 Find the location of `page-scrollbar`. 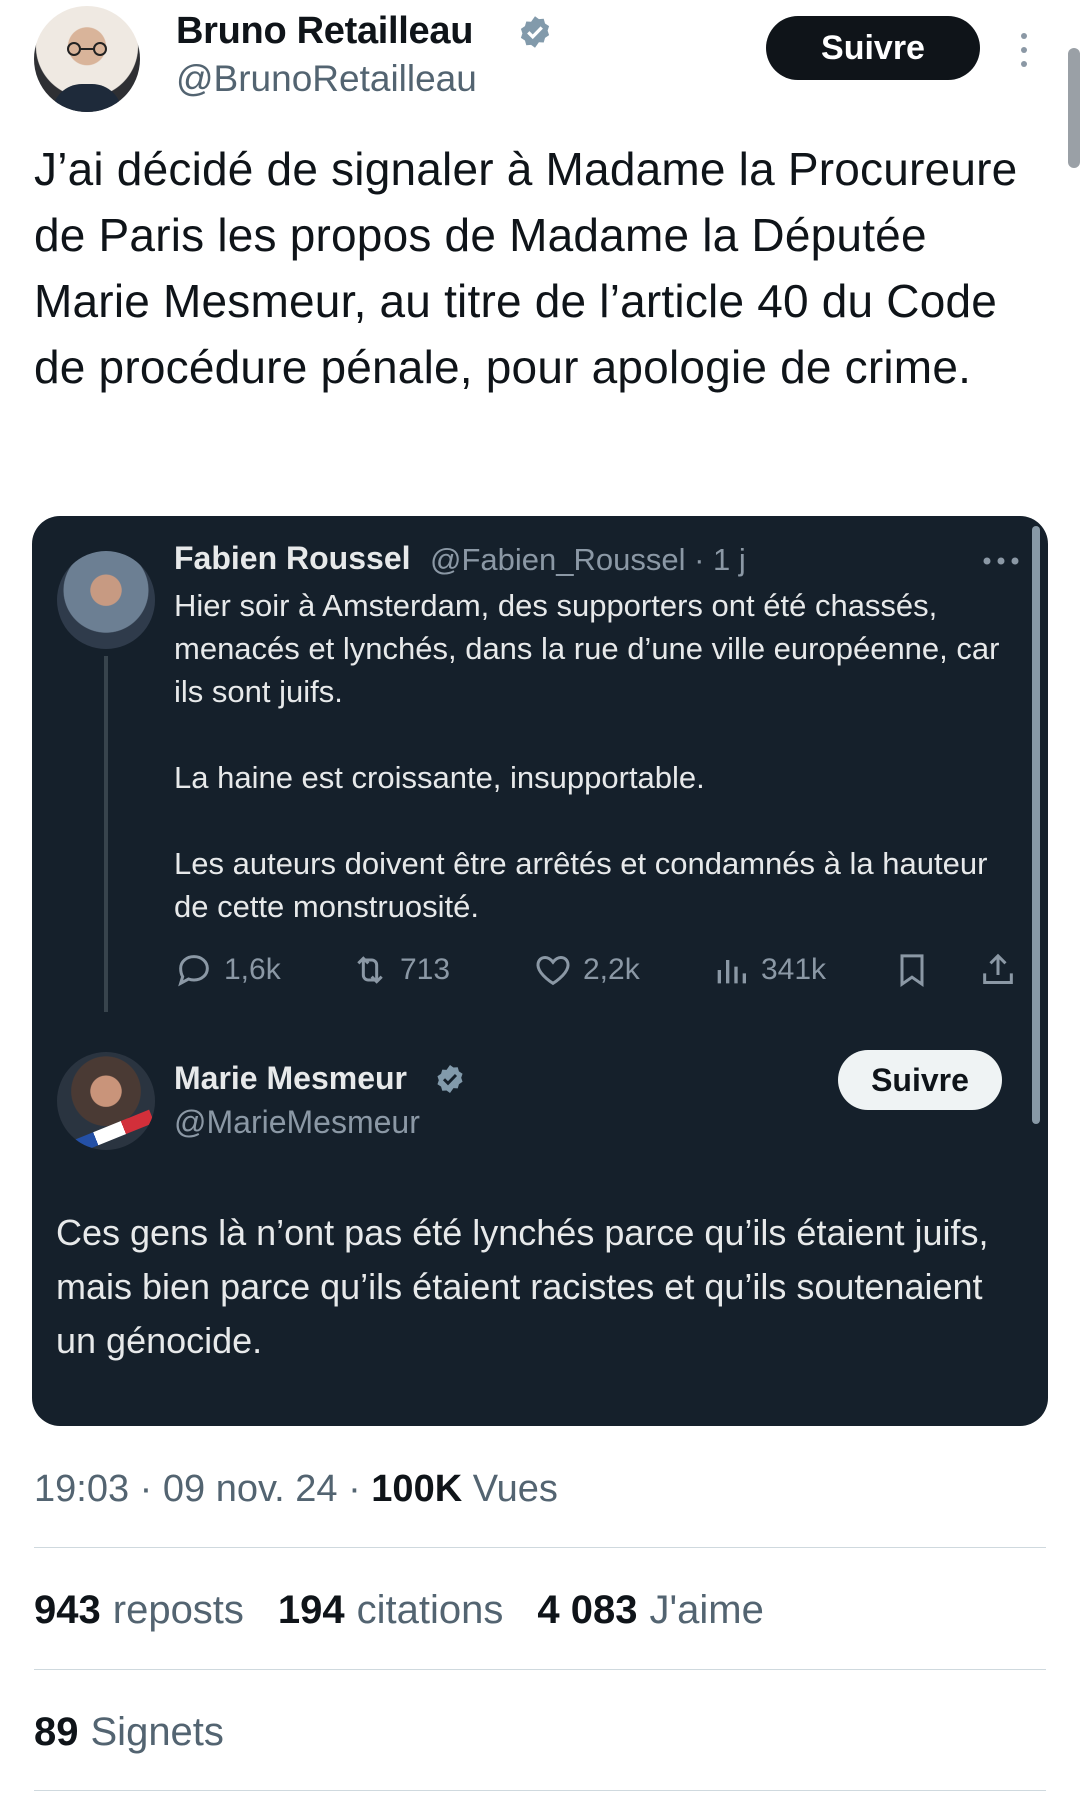

page-scrollbar is located at coordinates (1074, 108).